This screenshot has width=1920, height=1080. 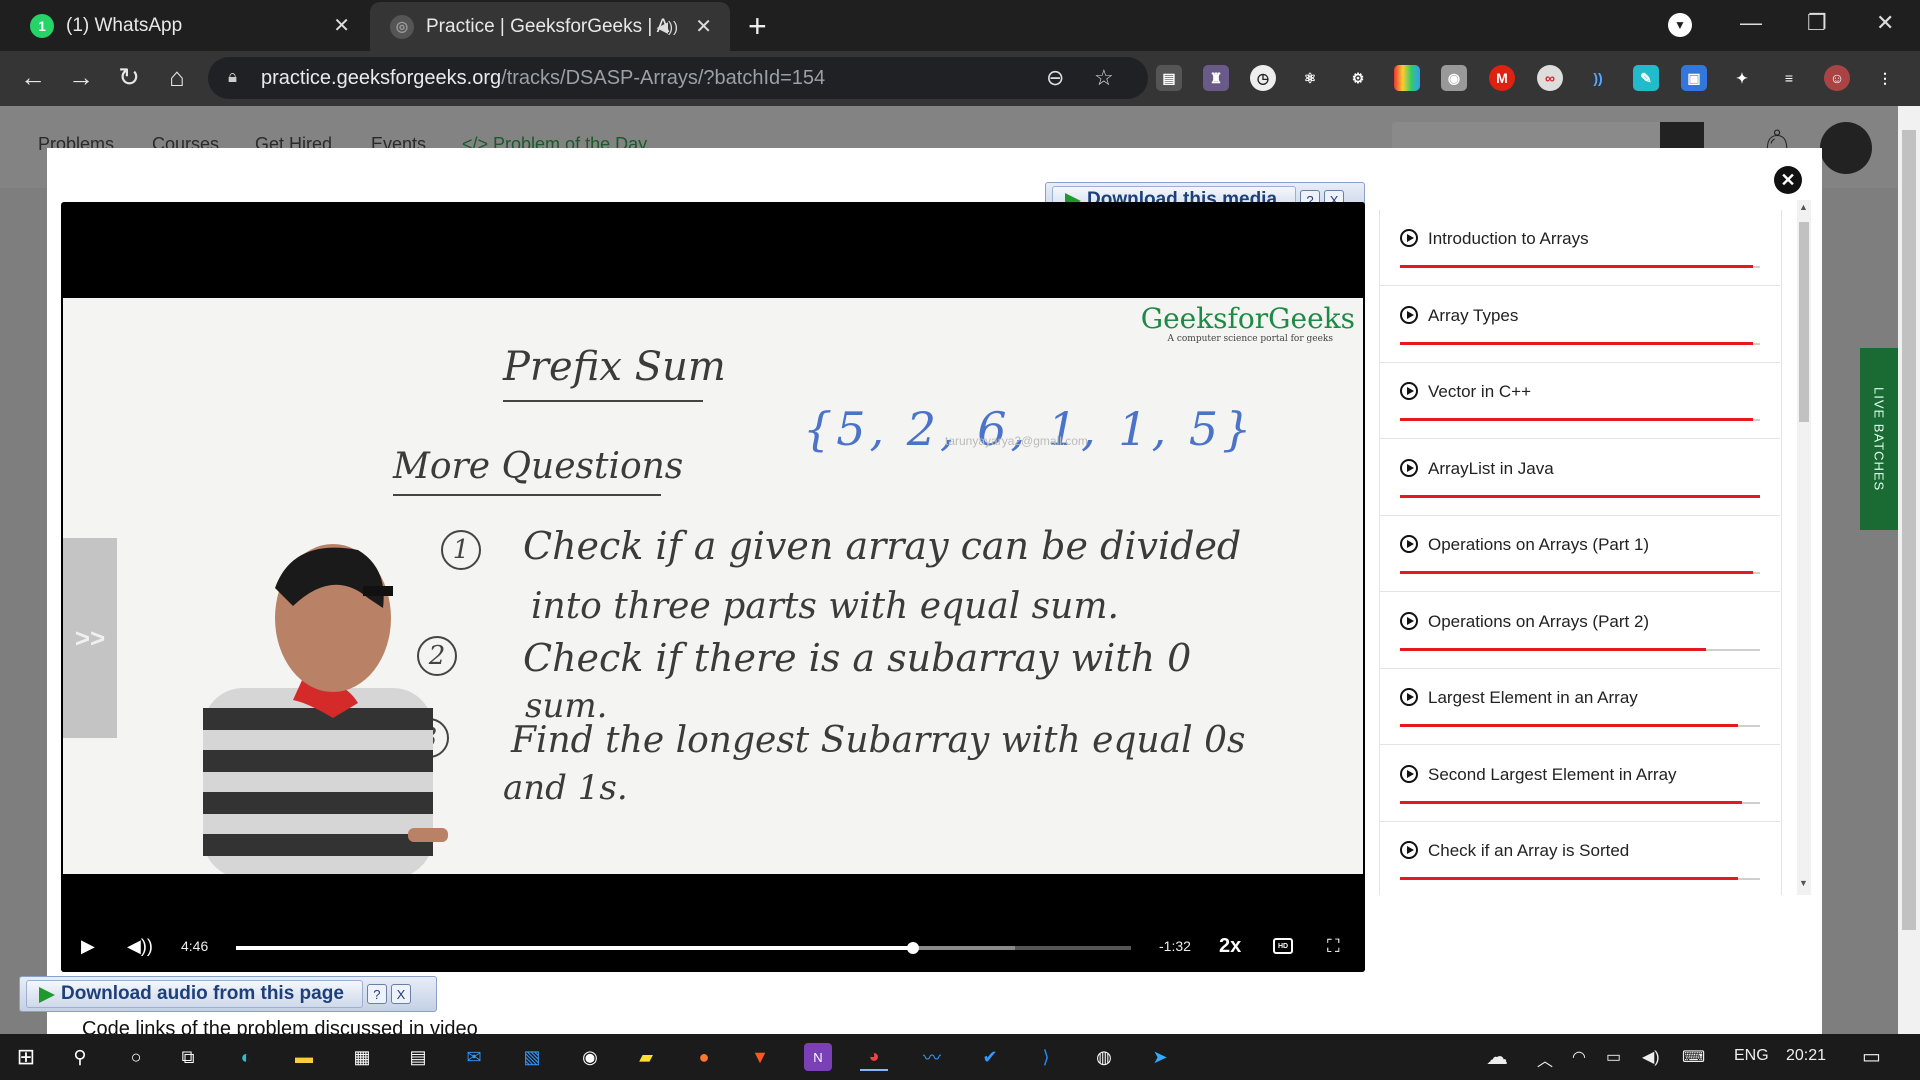 I want to click on profile-avatar: ☺, so click(x=1837, y=78).